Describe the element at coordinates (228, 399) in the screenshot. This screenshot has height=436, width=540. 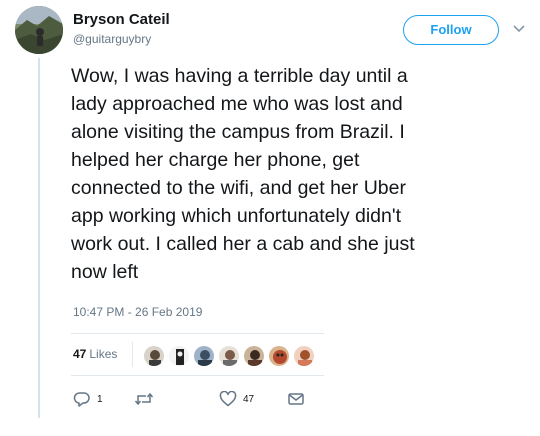
I see `heart-icon` at that location.